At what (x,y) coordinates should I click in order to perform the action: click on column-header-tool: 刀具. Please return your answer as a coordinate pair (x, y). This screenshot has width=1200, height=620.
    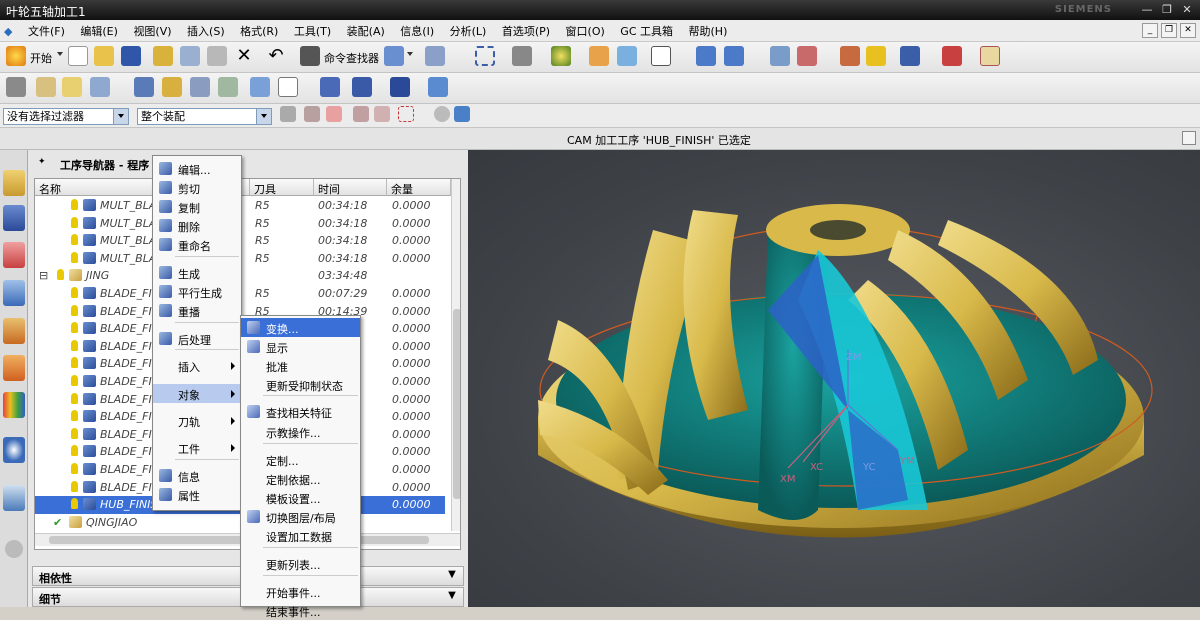
    Looking at the image, I should click on (282, 187).